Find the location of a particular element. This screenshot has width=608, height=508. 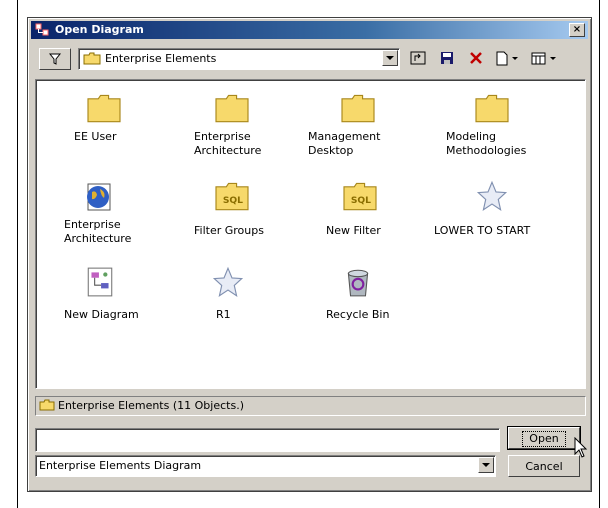

item-label: Filter Groups is located at coordinates (229, 230).